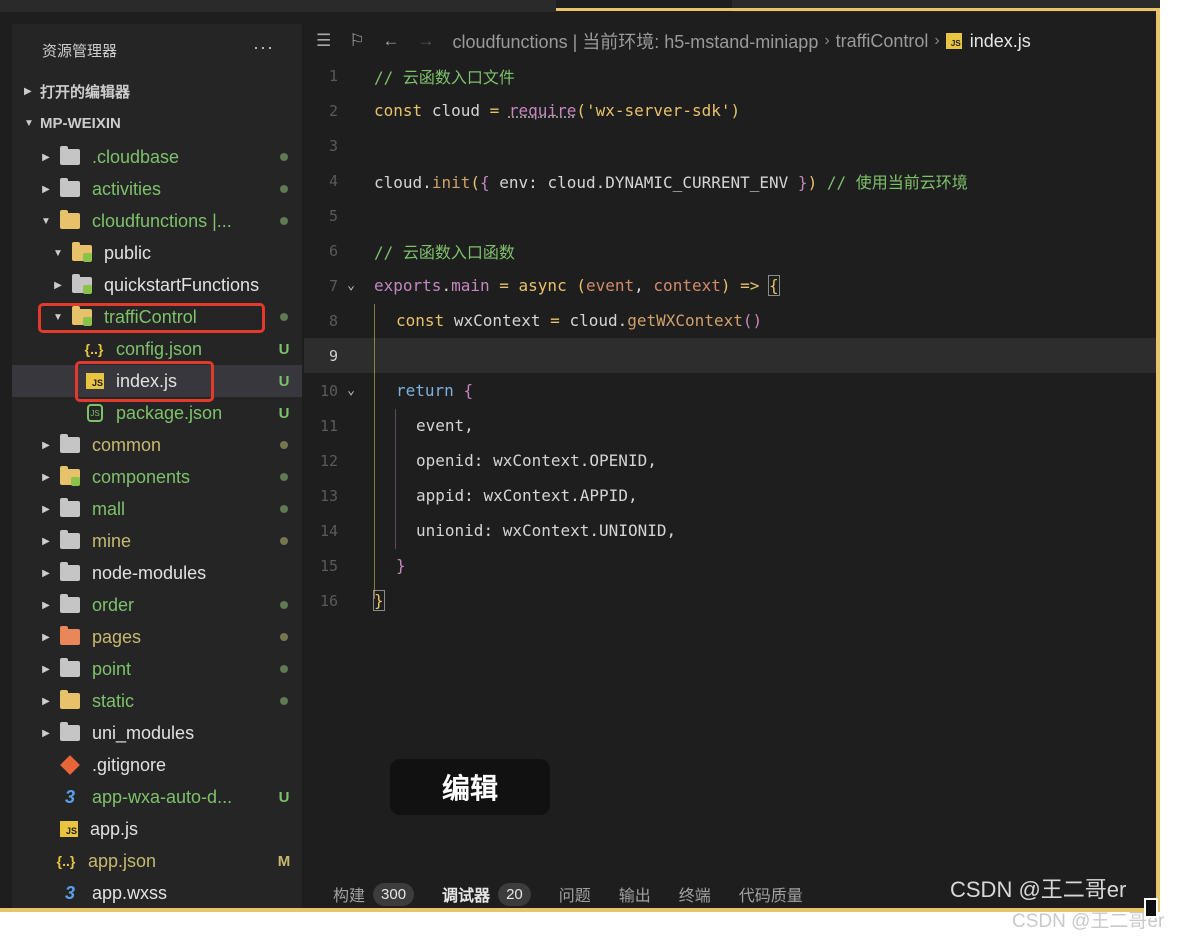 The width and height of the screenshot is (1188, 938). Describe the element at coordinates (143, 732) in the screenshot. I see `tree-item-label: uni_modules` at that location.